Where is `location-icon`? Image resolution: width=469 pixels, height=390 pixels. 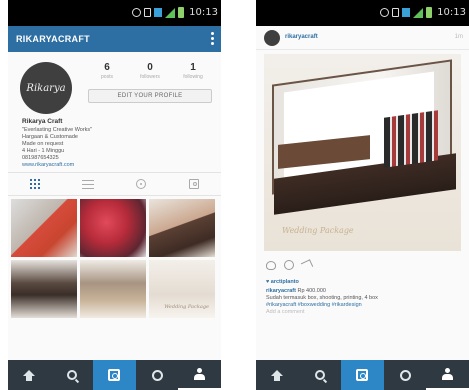 location-icon is located at coordinates (141, 184).